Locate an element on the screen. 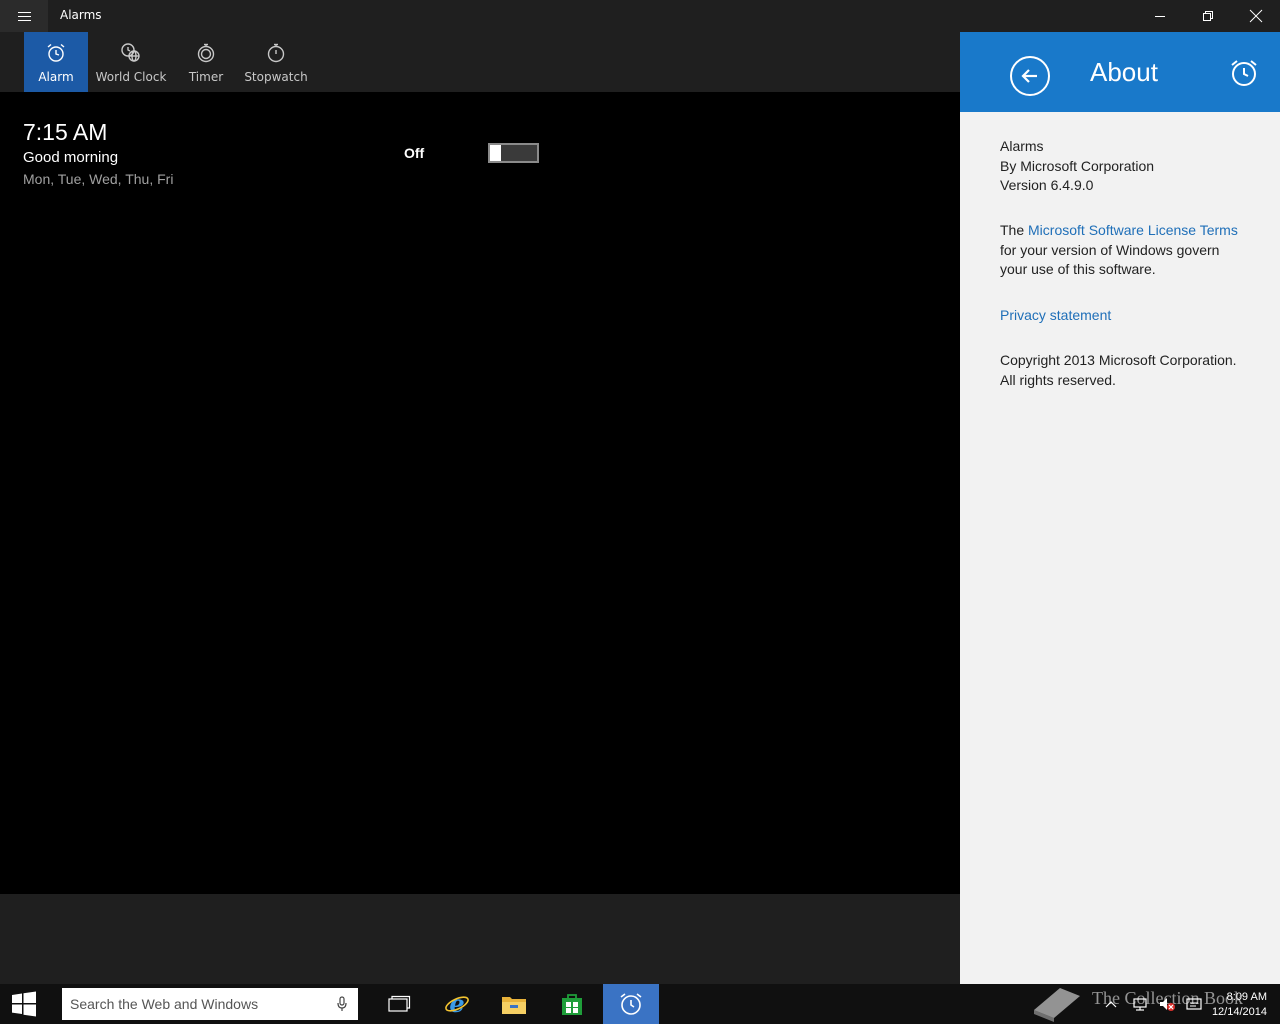  clock-date: 12/14/2014 is located at coordinates (1239, 1012).